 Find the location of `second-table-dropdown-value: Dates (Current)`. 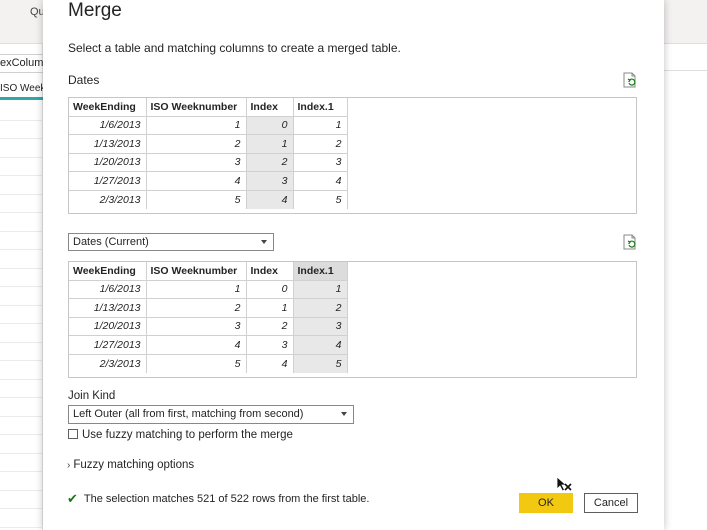

second-table-dropdown-value: Dates (Current) is located at coordinates (111, 242).